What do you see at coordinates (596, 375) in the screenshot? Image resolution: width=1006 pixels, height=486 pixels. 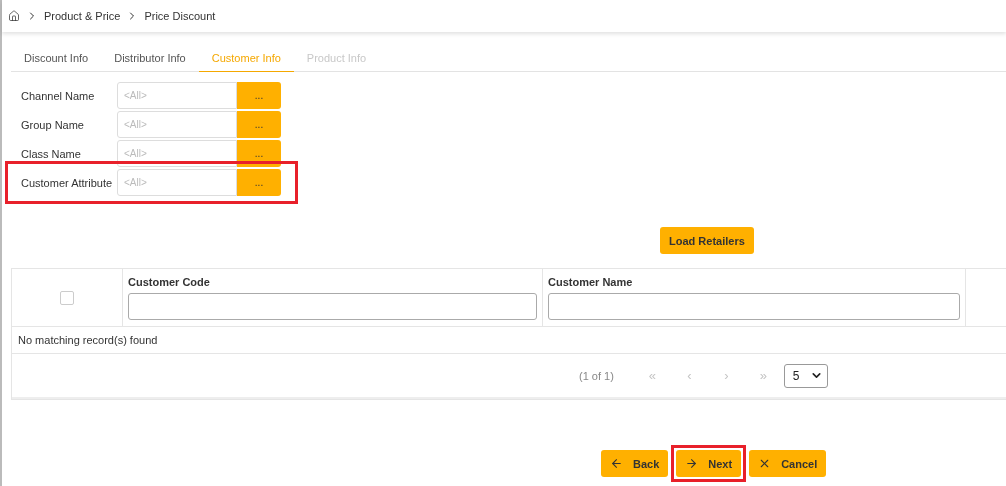 I see `page-info: (1 of 1)` at bounding box center [596, 375].